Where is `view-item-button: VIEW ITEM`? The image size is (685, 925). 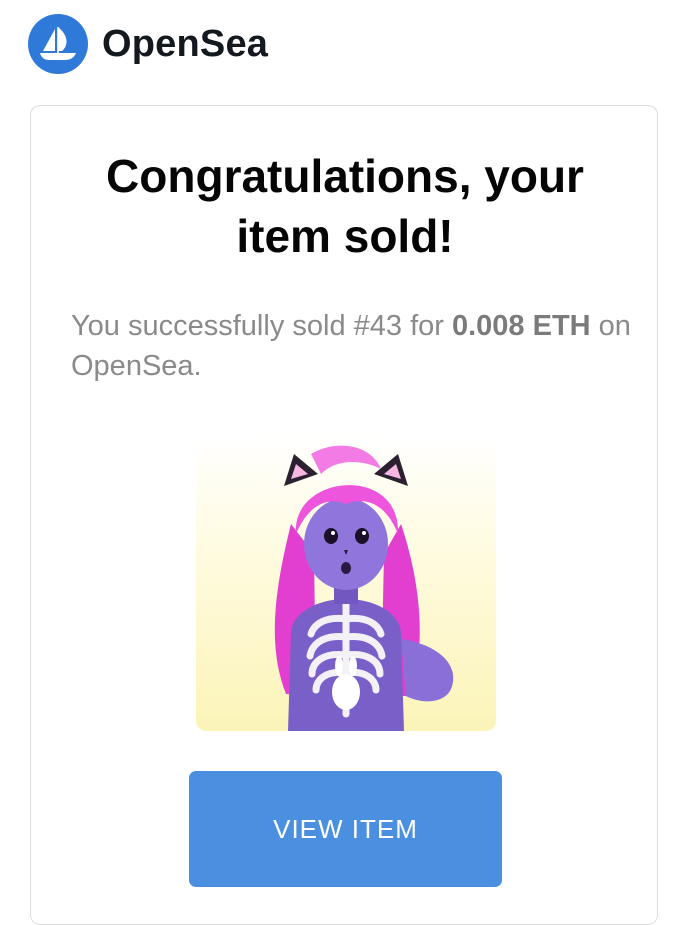 view-item-button: VIEW ITEM is located at coordinates (345, 829).